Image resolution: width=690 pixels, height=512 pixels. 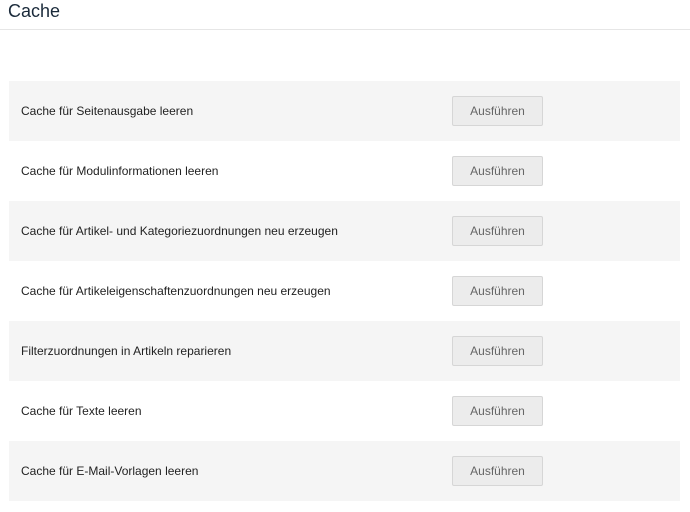 What do you see at coordinates (107, 111) in the screenshot?
I see `row-label: Cache für Seitenausgabe leeren` at bounding box center [107, 111].